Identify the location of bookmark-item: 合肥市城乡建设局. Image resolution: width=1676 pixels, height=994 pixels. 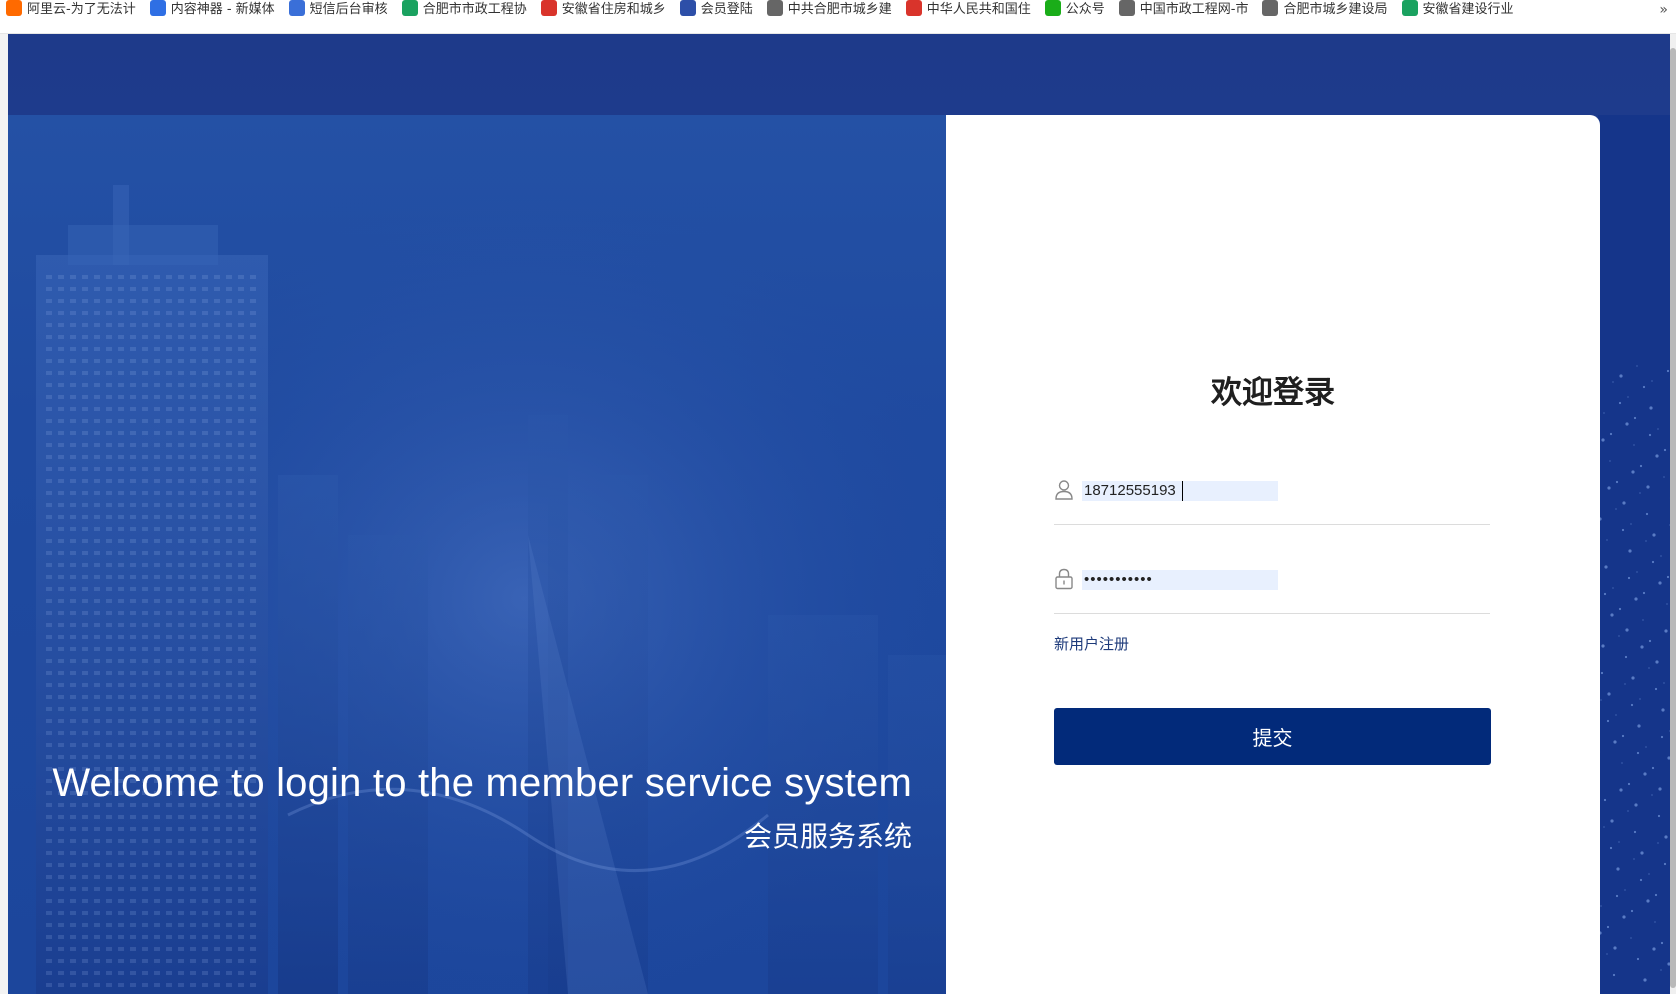
(1325, 12).